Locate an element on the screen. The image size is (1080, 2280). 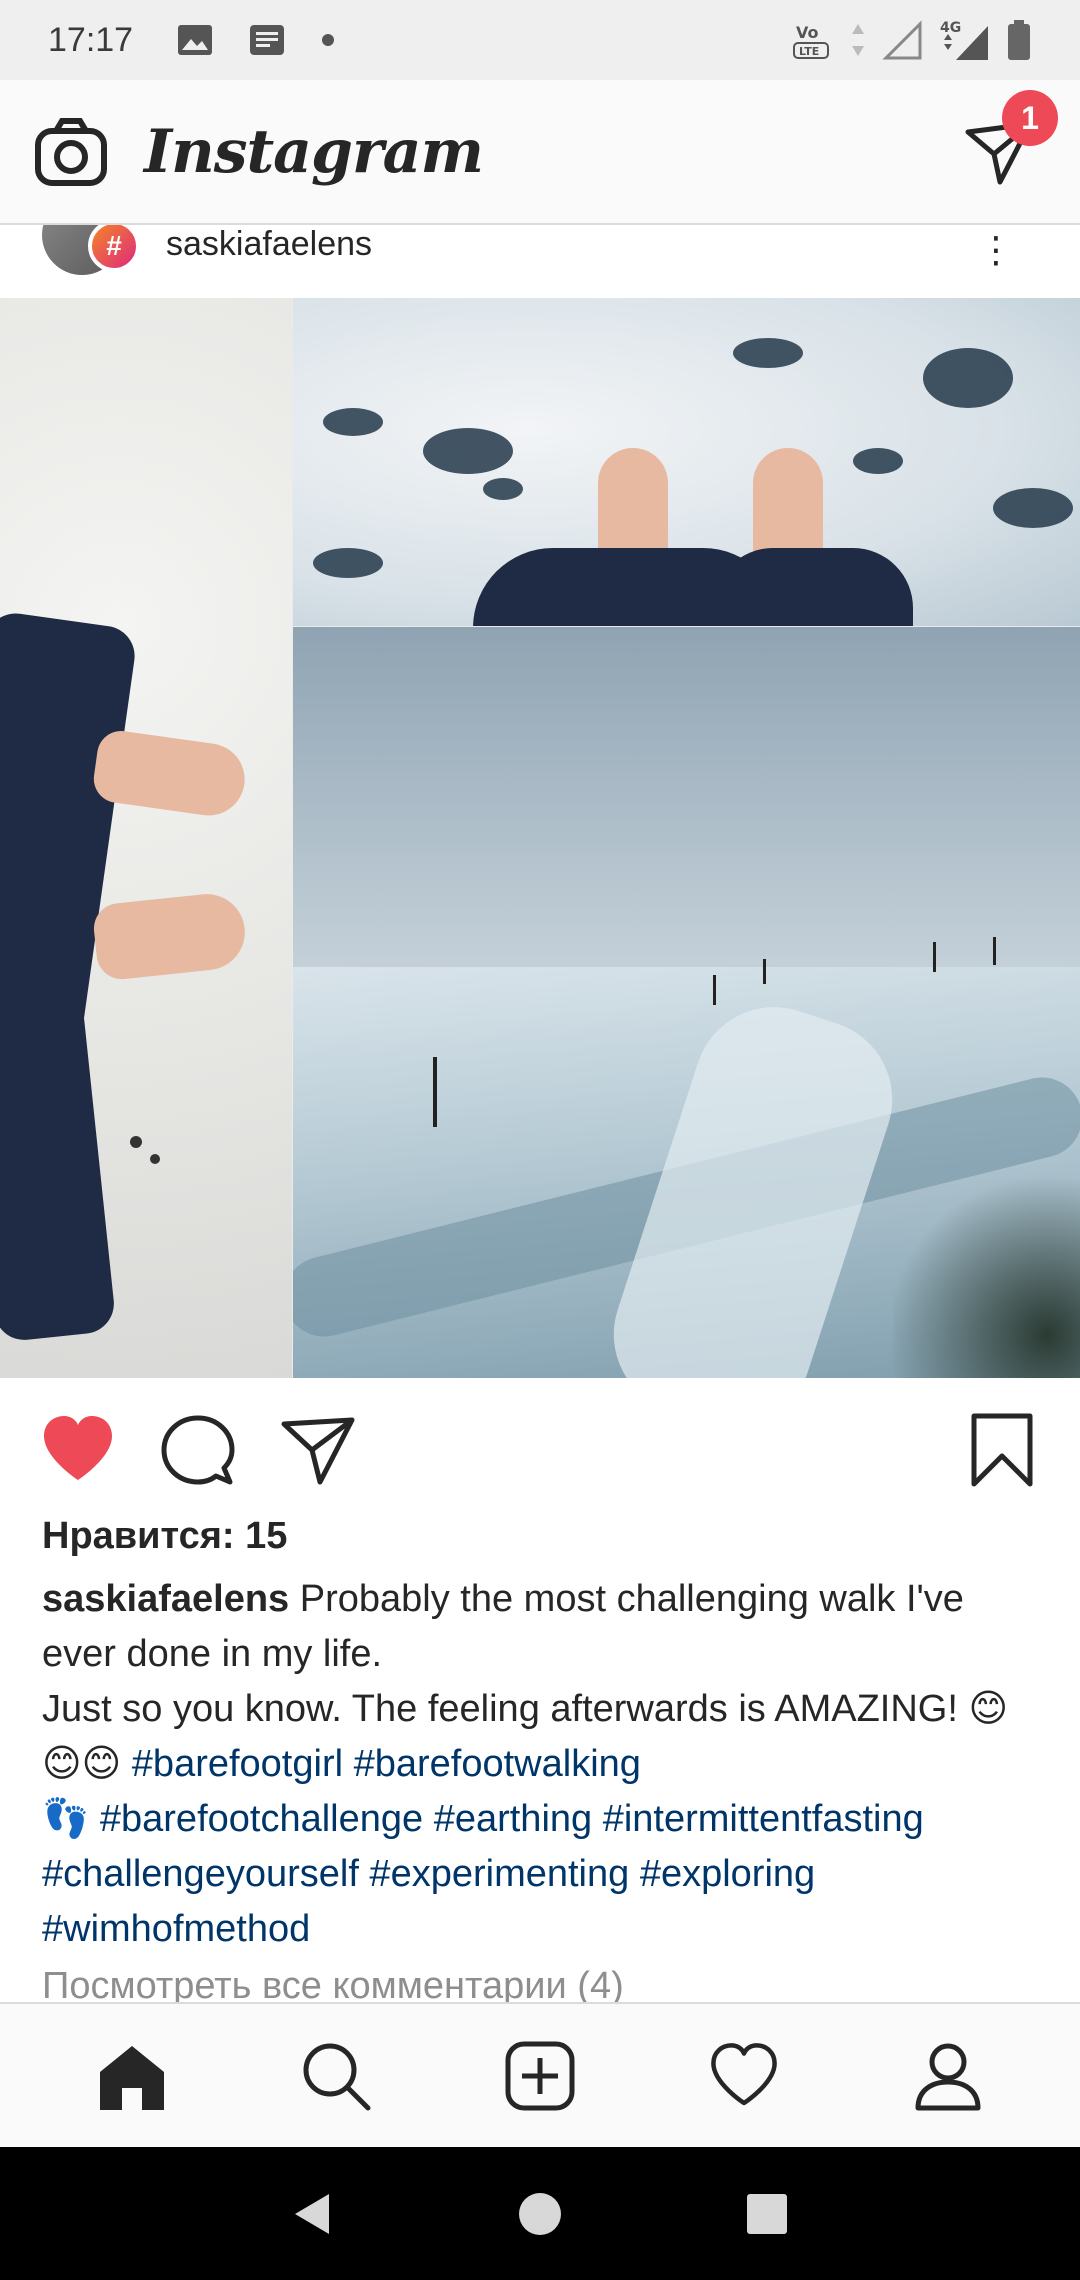
likes-count: Нравится: 15 is located at coordinates (164, 1536).